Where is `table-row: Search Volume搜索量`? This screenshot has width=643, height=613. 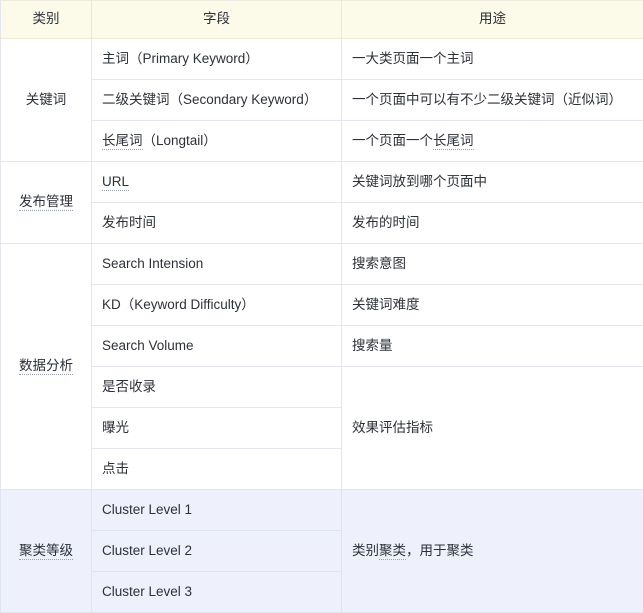 table-row: Search Volume搜索量 is located at coordinates (322, 346).